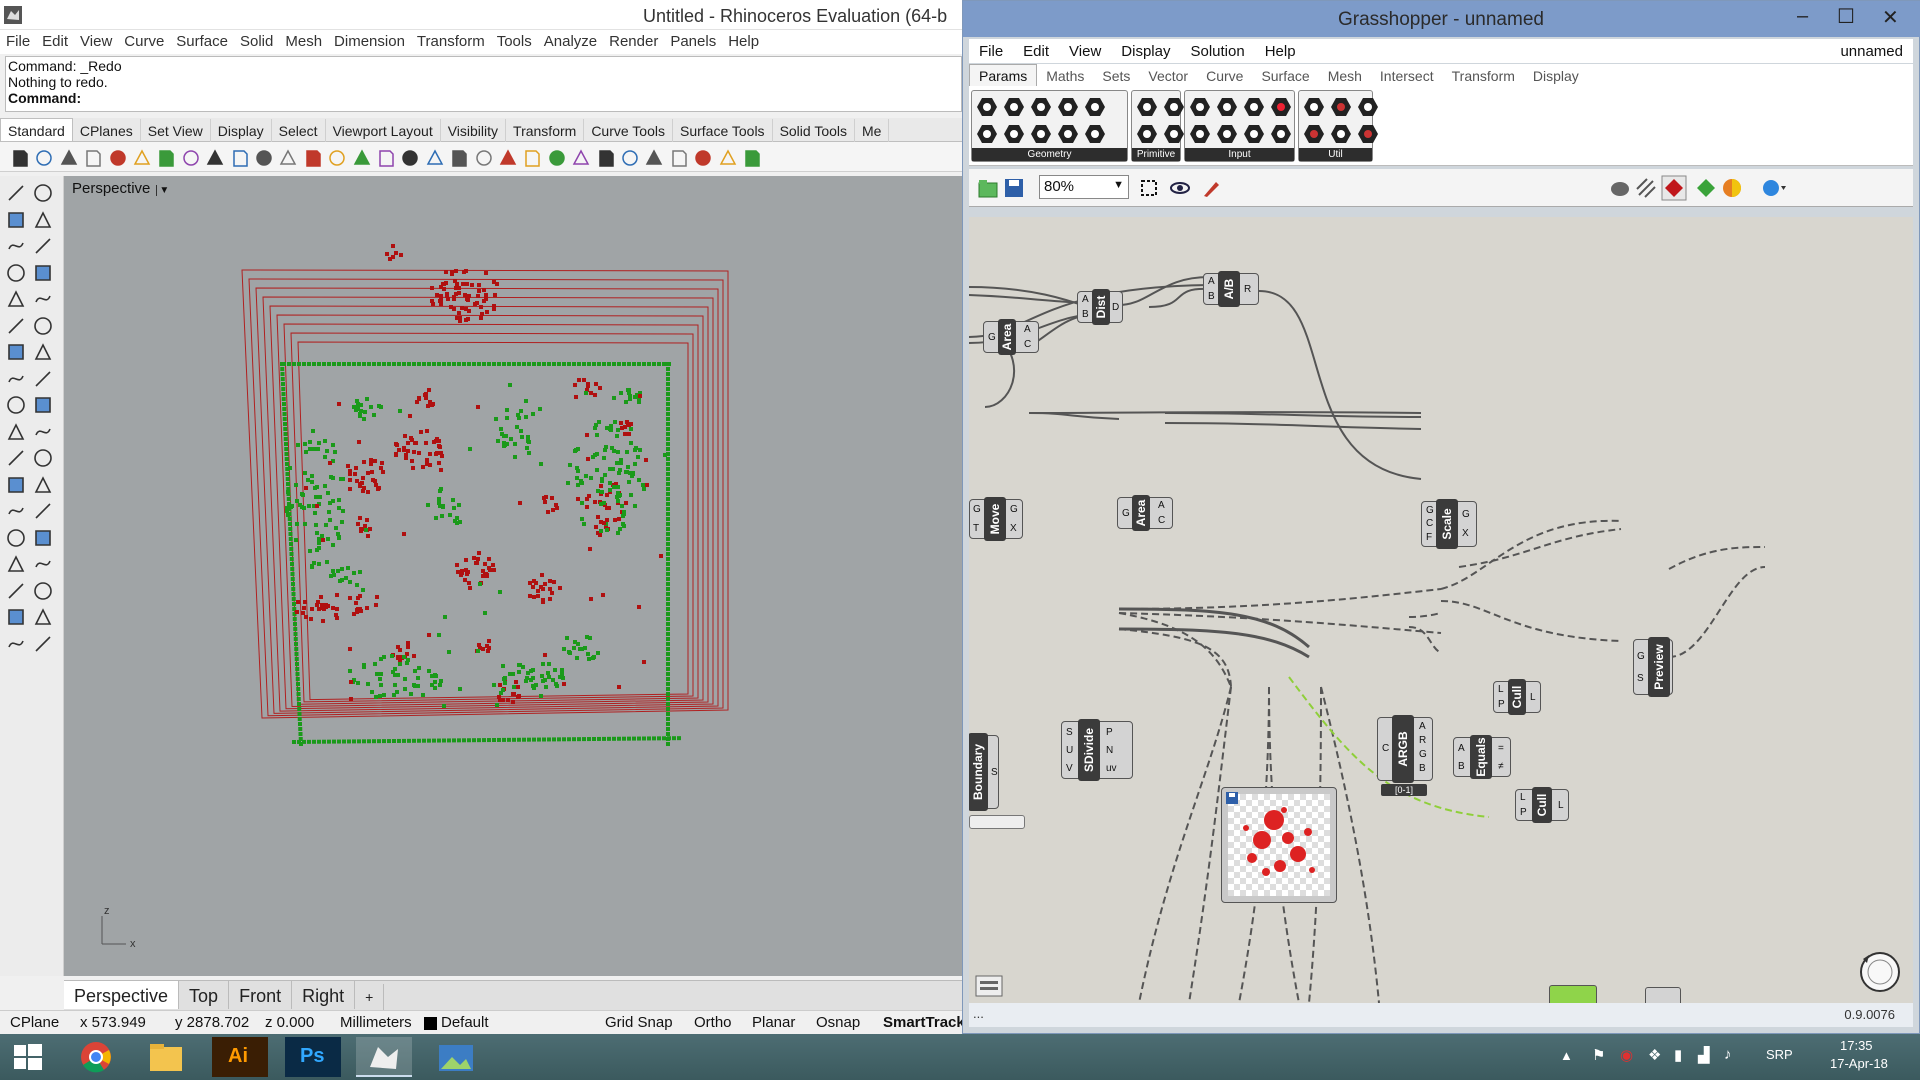  I want to click on status-ortho: Ortho, so click(713, 1022).